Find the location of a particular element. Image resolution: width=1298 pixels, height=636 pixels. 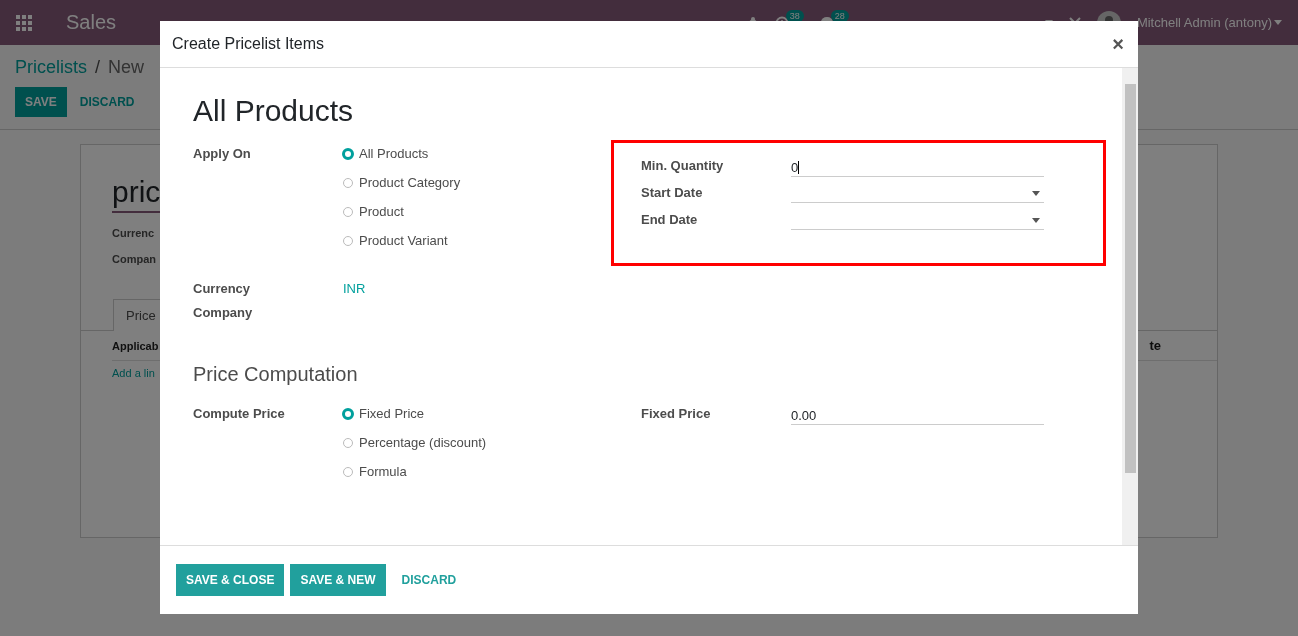

radio-option: Fixed Price is located at coordinates (415, 414).